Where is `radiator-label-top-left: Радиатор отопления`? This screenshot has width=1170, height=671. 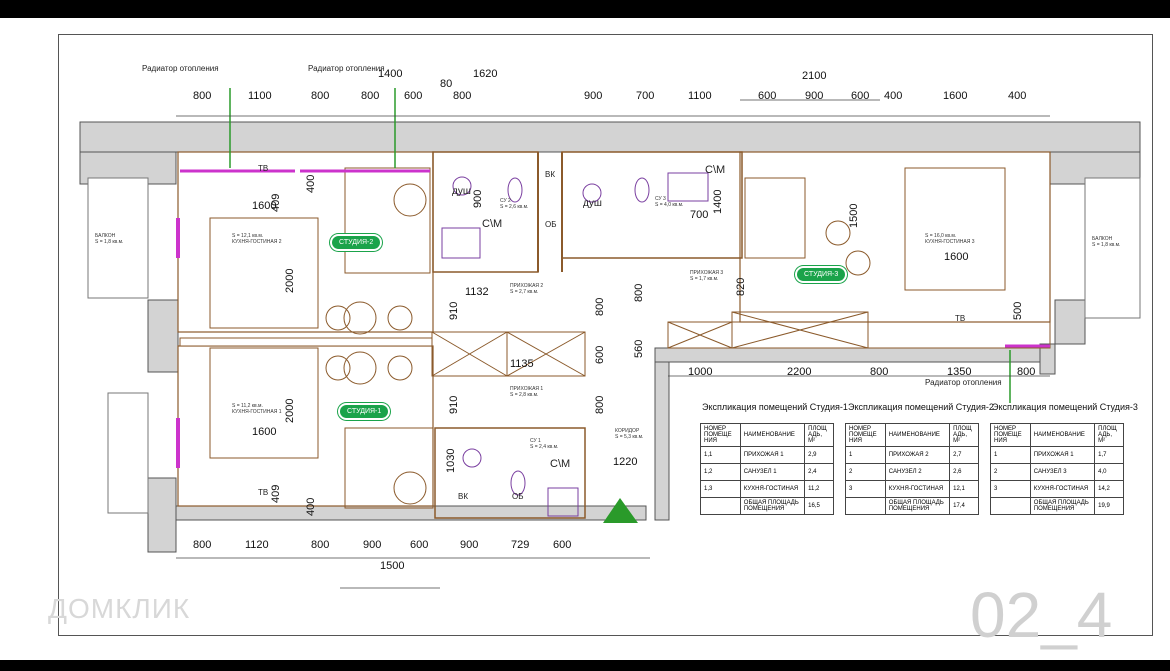
radiator-label-top-left: Радиатор отопления is located at coordinates (180, 68).